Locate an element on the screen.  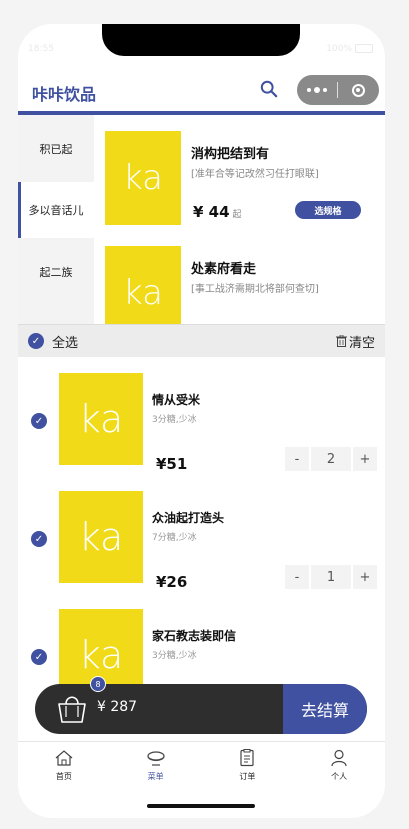
quantity-value: 1 is located at coordinates (331, 577).